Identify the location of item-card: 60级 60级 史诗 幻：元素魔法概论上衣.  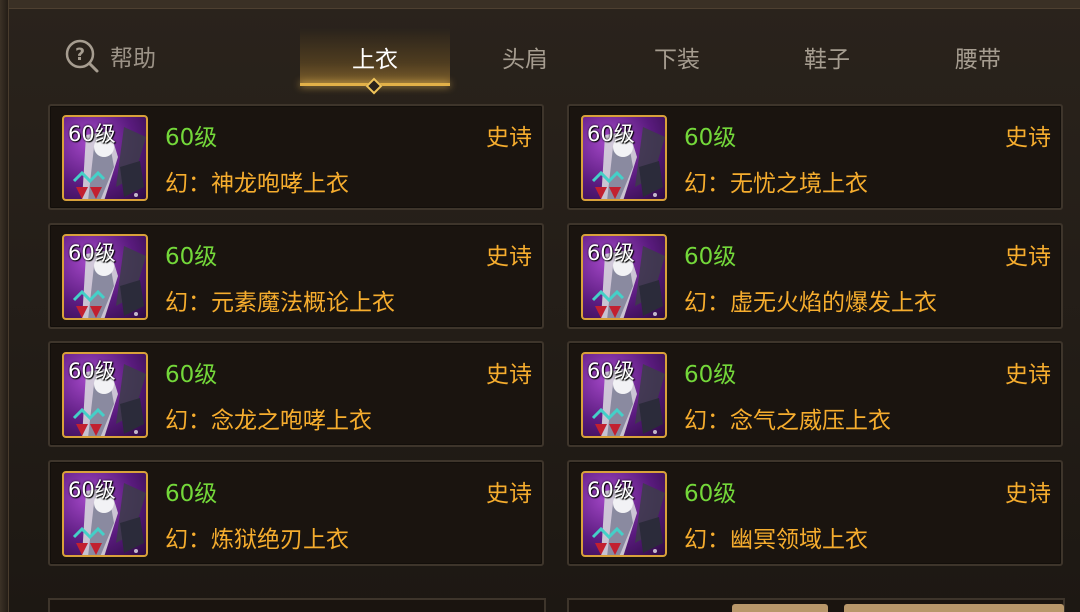
(296, 276).